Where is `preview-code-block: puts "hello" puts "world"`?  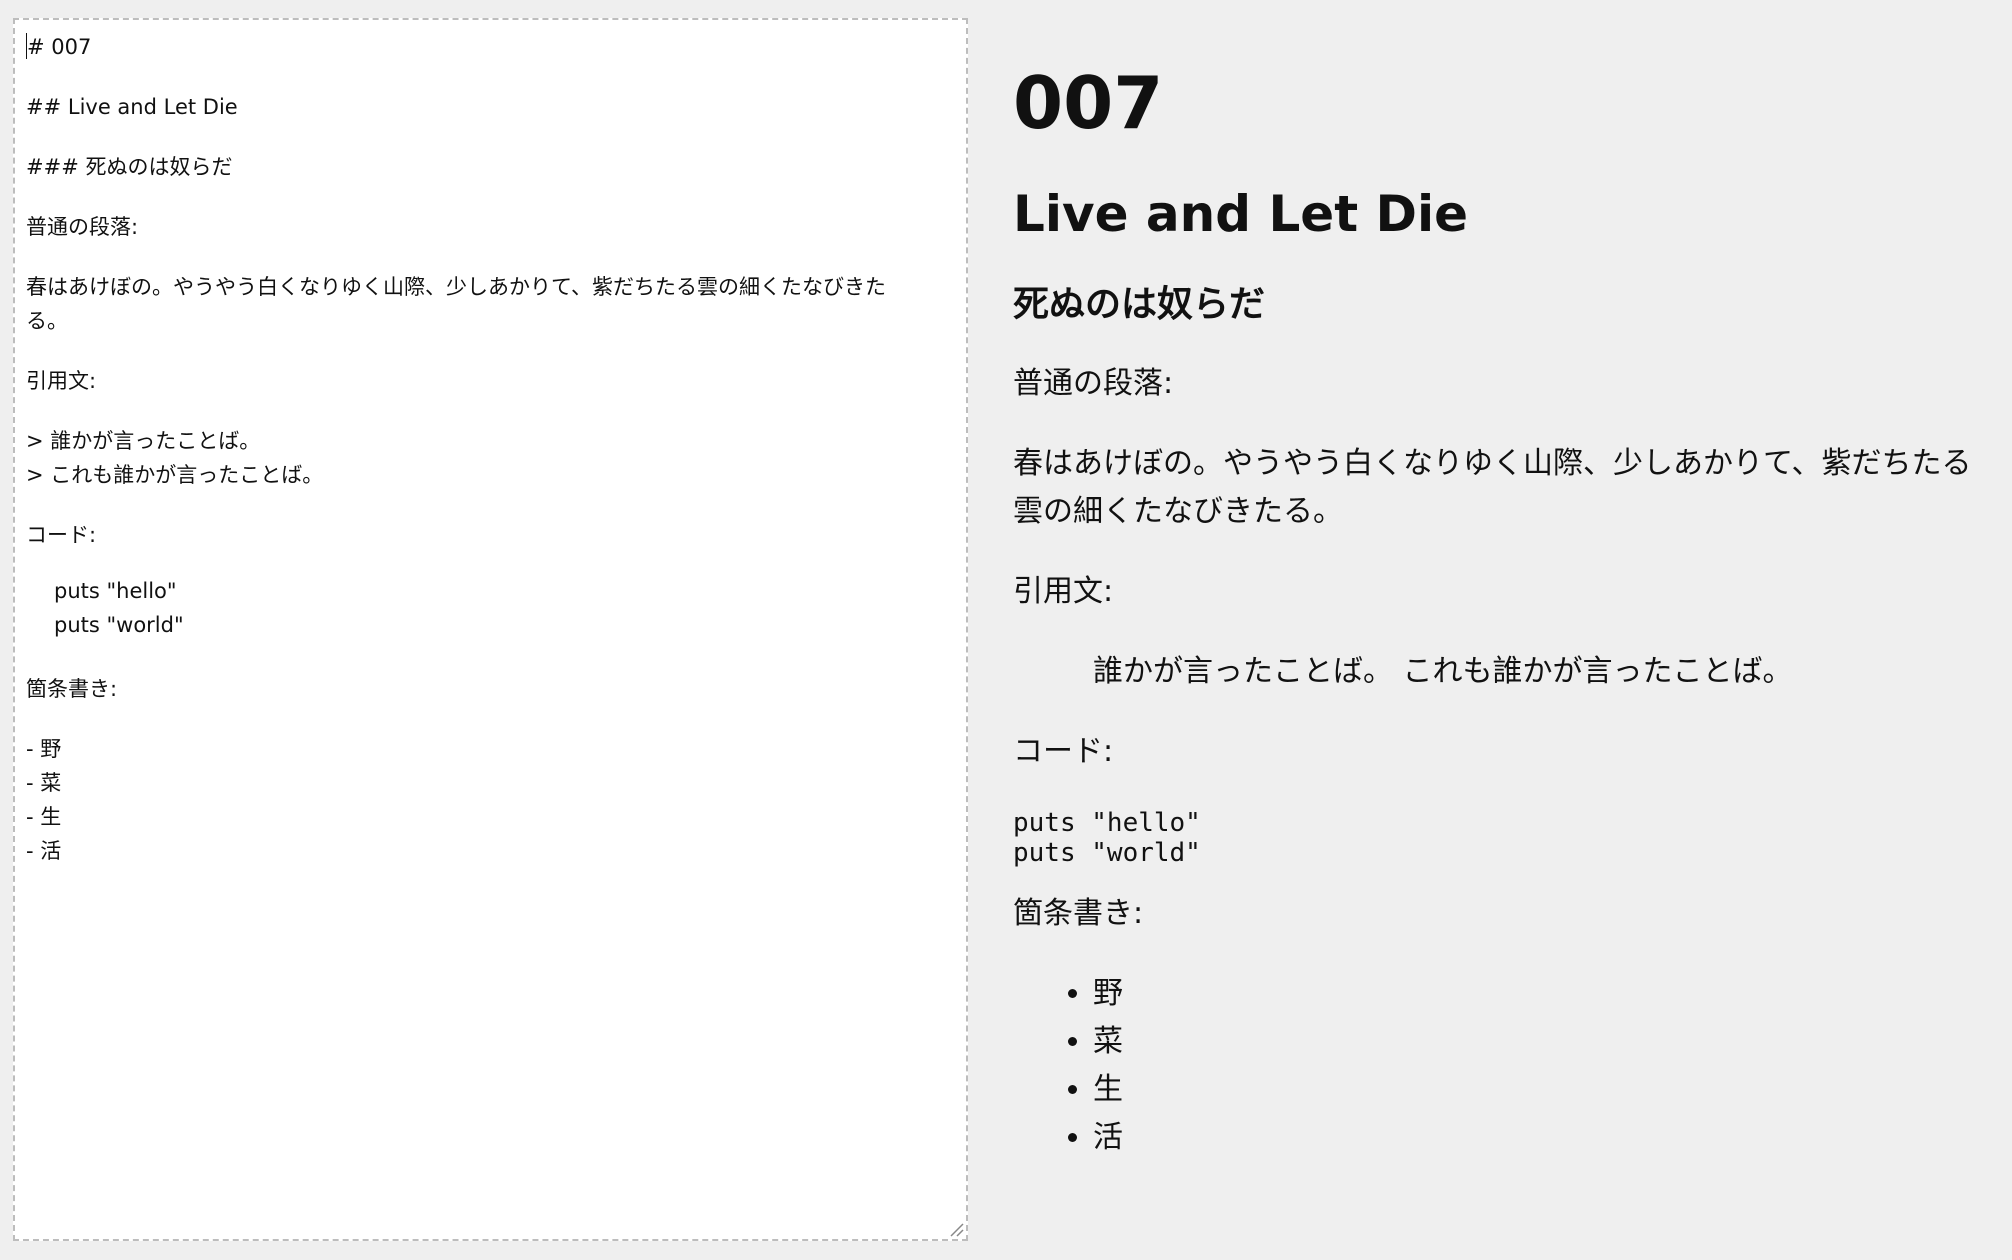 preview-code-block: puts "hello" puts "world" is located at coordinates (1107, 838).